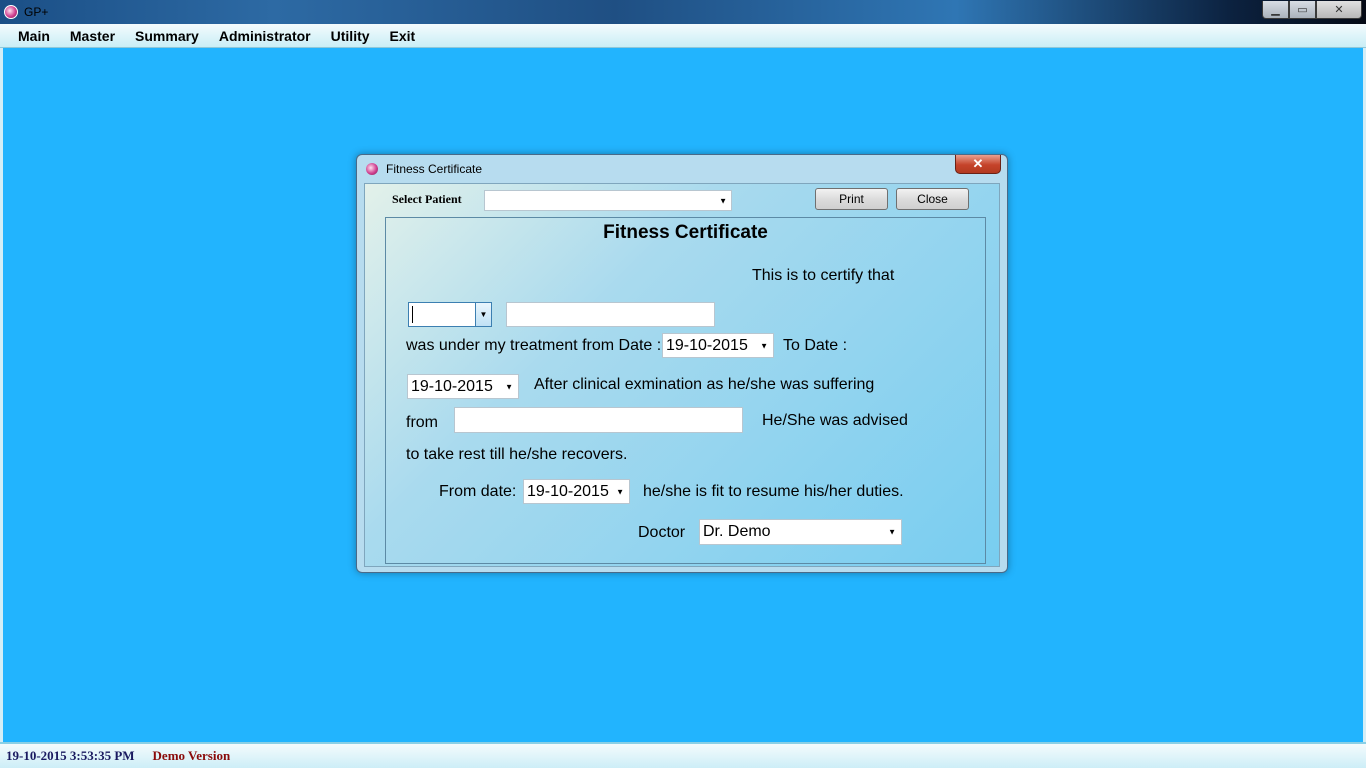 Image resolution: width=1366 pixels, height=768 pixels. What do you see at coordinates (932, 199) in the screenshot?
I see `close-button: Close` at bounding box center [932, 199].